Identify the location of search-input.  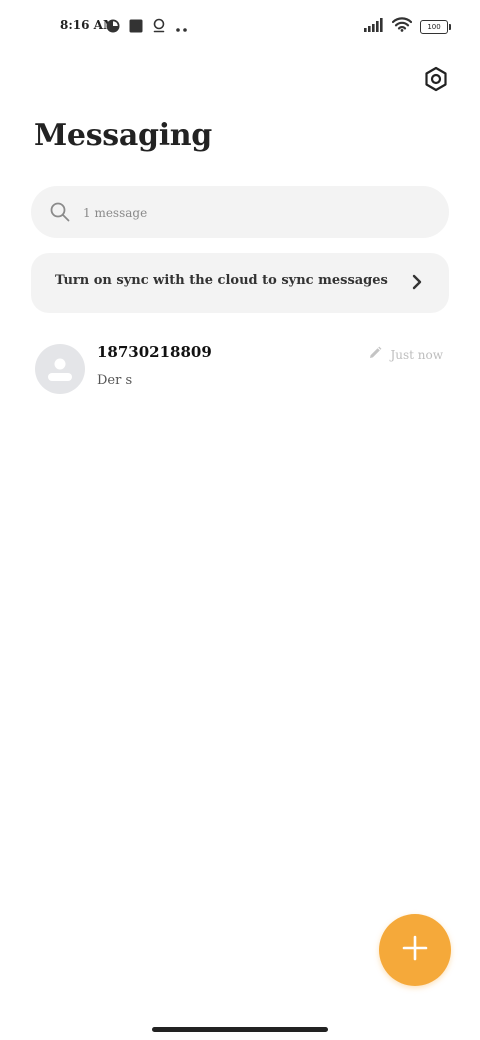
(253, 213).